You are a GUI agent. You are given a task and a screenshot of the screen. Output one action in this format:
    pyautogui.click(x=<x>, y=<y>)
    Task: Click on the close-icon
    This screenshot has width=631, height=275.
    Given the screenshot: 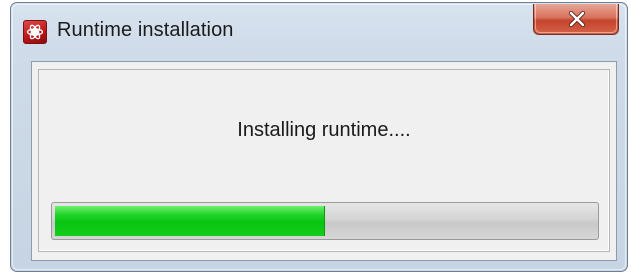 What is the action you would take?
    pyautogui.click(x=577, y=19)
    